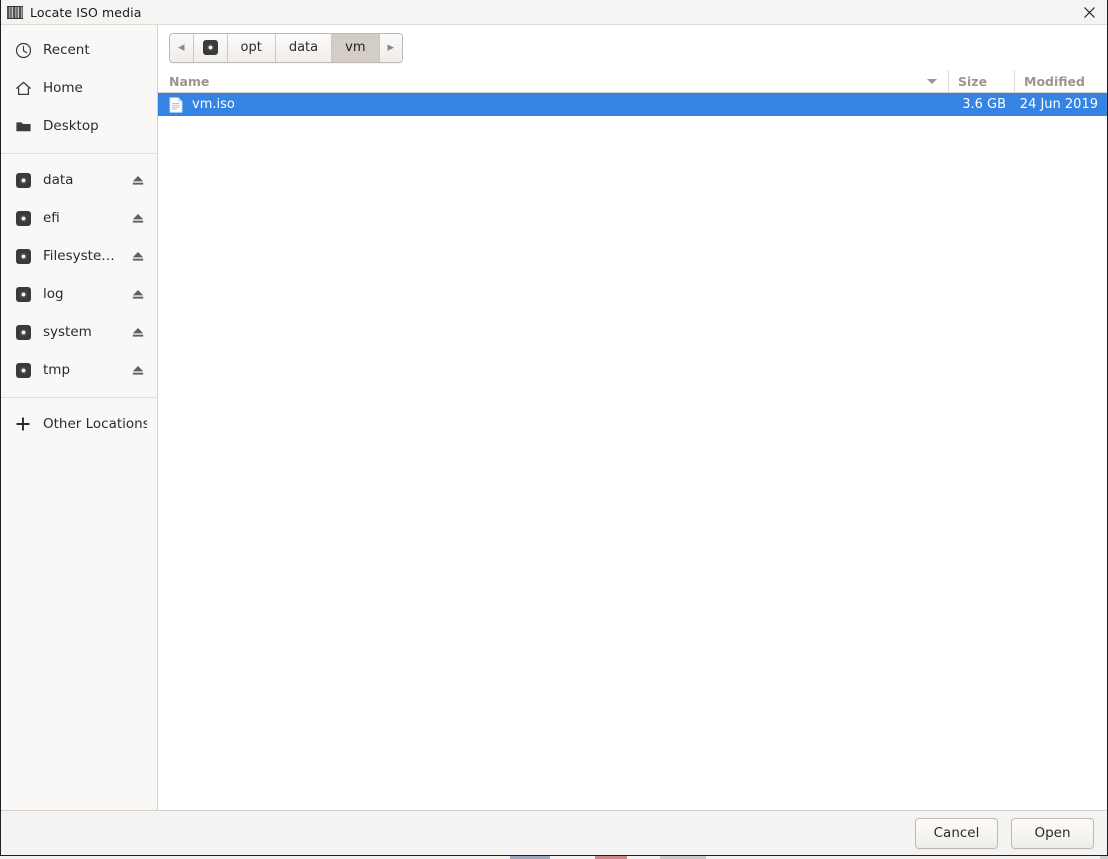 The height and width of the screenshot is (859, 1108). Describe the element at coordinates (554, 832) in the screenshot. I see `dialog-footer: Cancel Open` at that location.